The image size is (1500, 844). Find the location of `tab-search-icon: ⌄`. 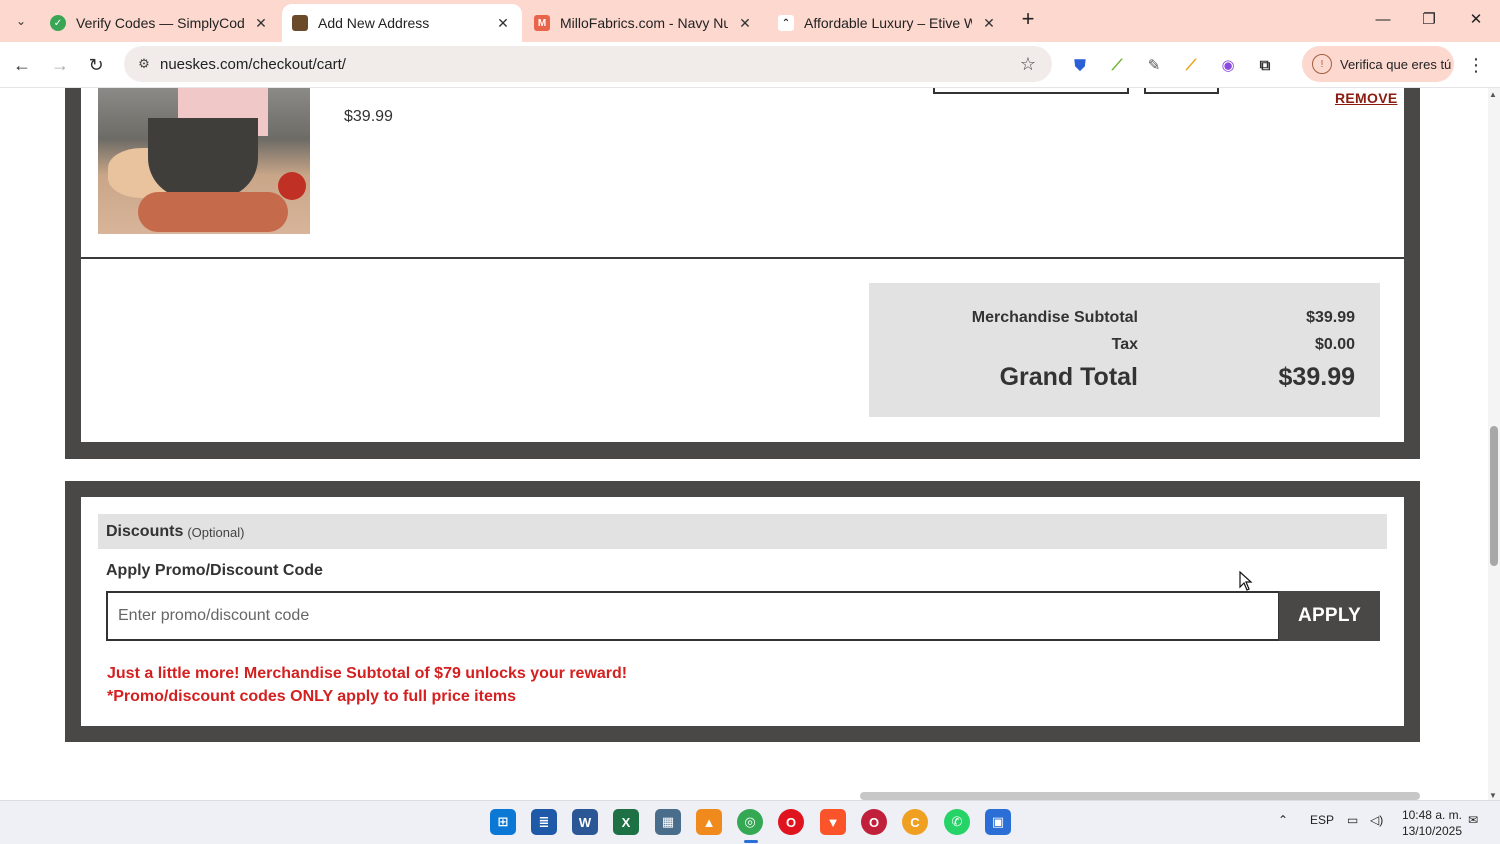

tab-search-icon: ⌄ is located at coordinates (21, 21).